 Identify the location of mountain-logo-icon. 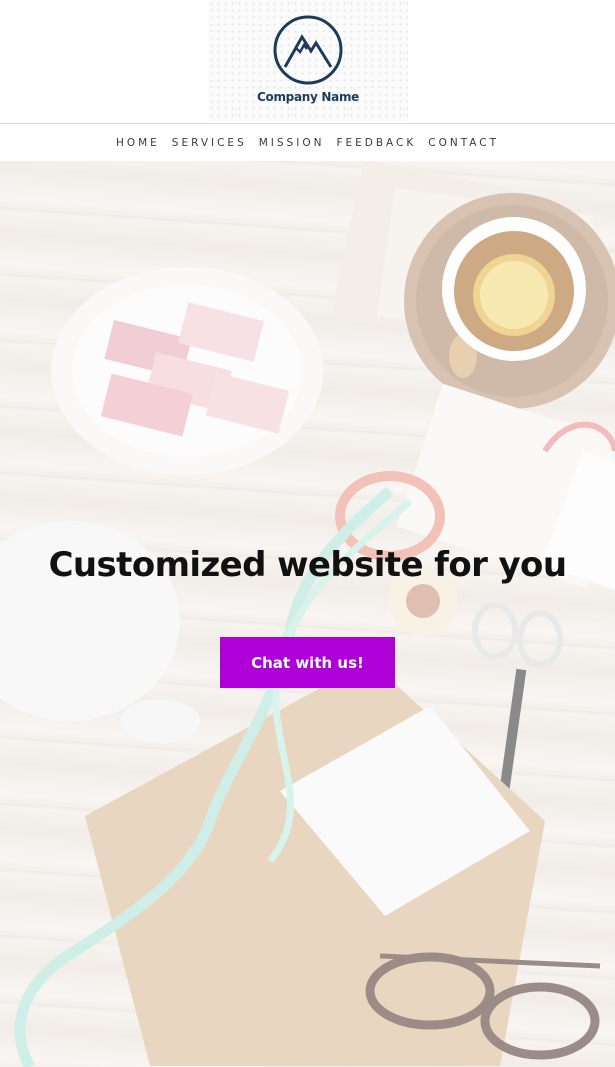
(308, 50).